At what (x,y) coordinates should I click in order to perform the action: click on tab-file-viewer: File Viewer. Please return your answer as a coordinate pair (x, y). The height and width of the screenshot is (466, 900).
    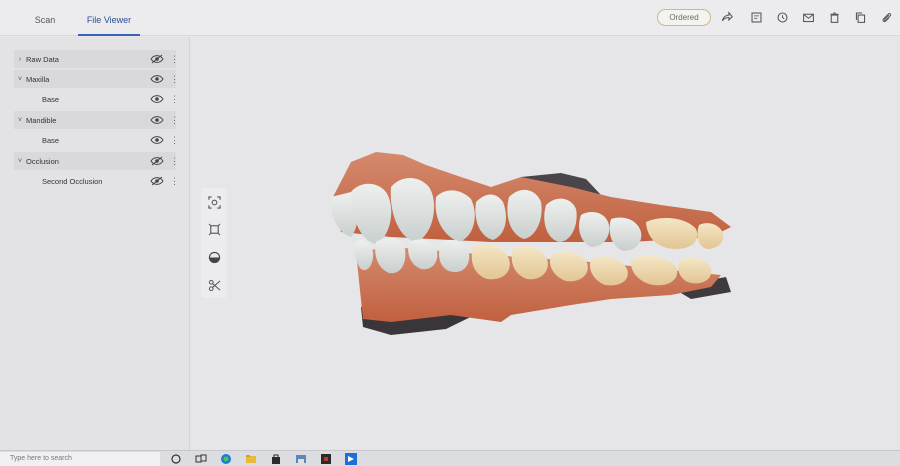
    Looking at the image, I should click on (109, 18).